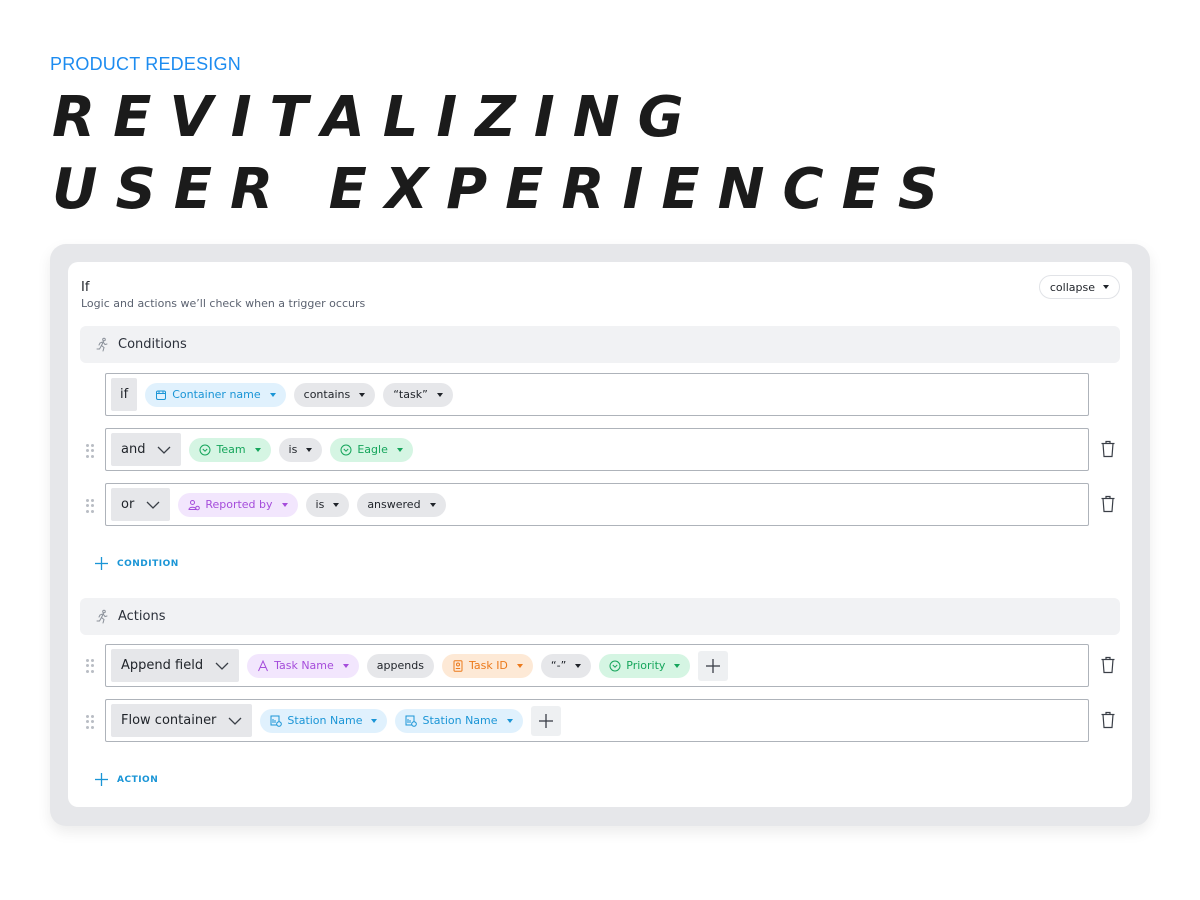 This screenshot has width=1200, height=900. Describe the element at coordinates (161, 395) in the screenshot. I see `container-icon` at that location.